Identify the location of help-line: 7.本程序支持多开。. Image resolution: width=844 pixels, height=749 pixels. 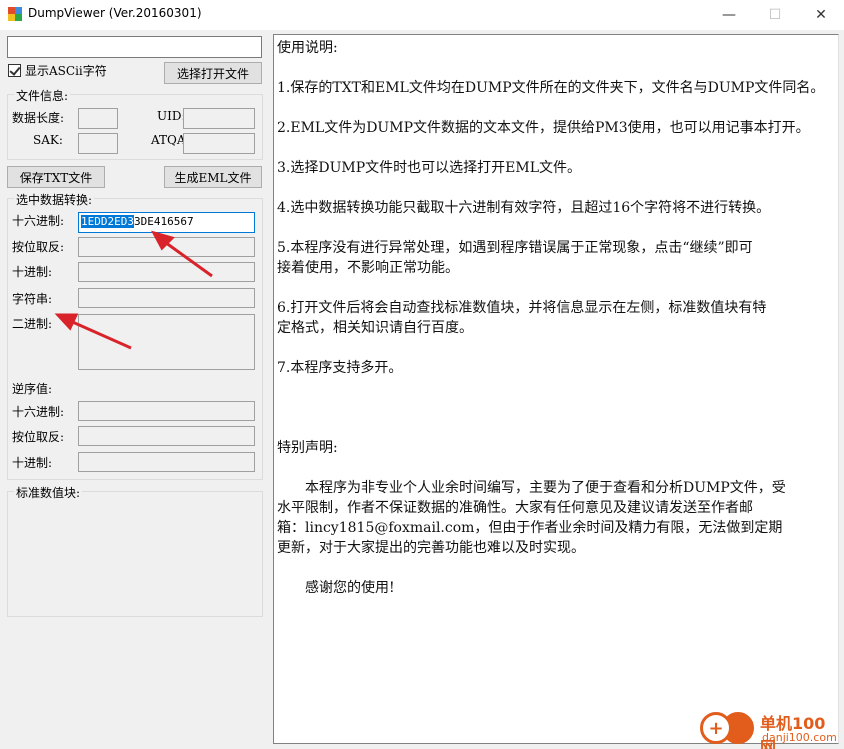
(340, 368).